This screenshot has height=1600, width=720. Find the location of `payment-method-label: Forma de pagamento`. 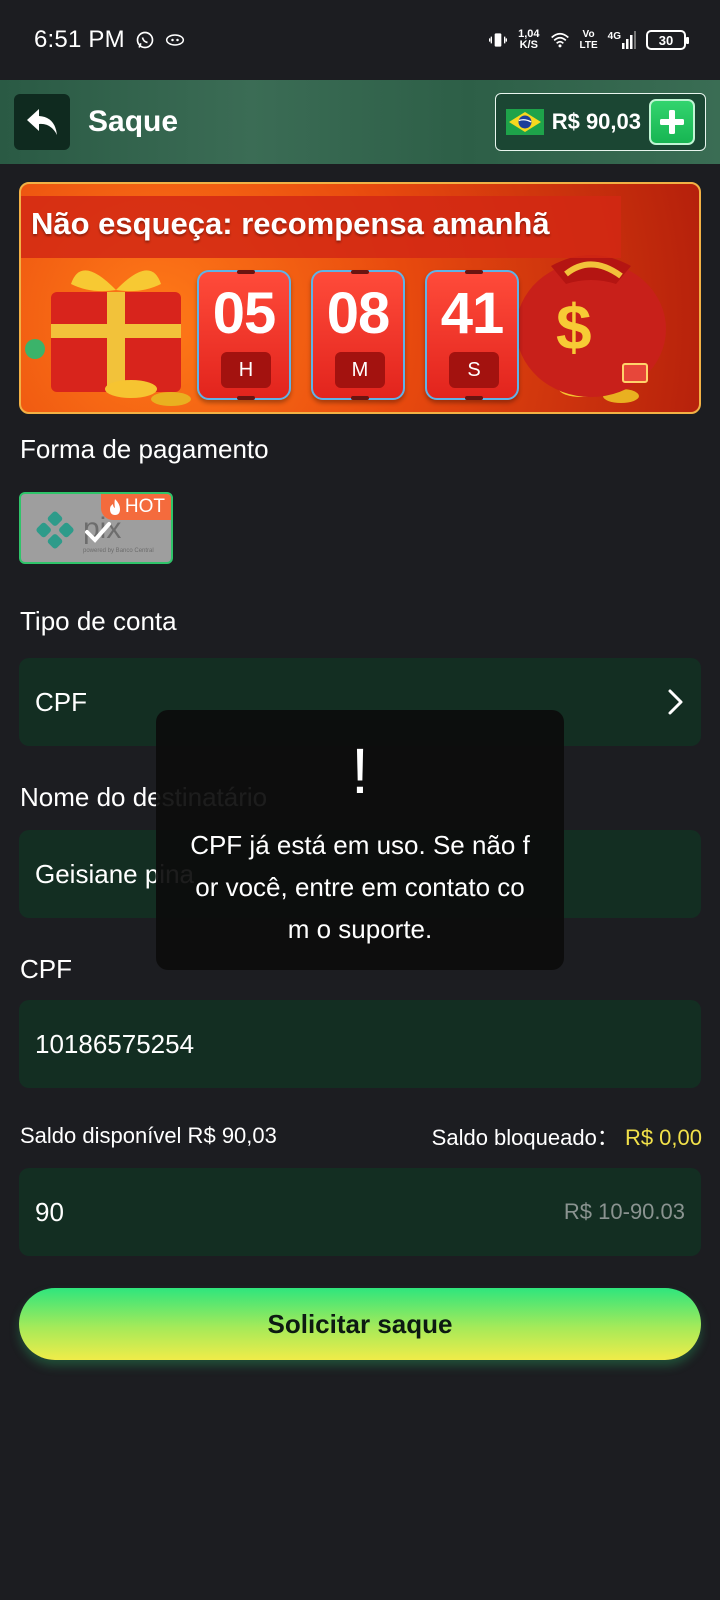

payment-method-label: Forma de pagamento is located at coordinates (144, 449).